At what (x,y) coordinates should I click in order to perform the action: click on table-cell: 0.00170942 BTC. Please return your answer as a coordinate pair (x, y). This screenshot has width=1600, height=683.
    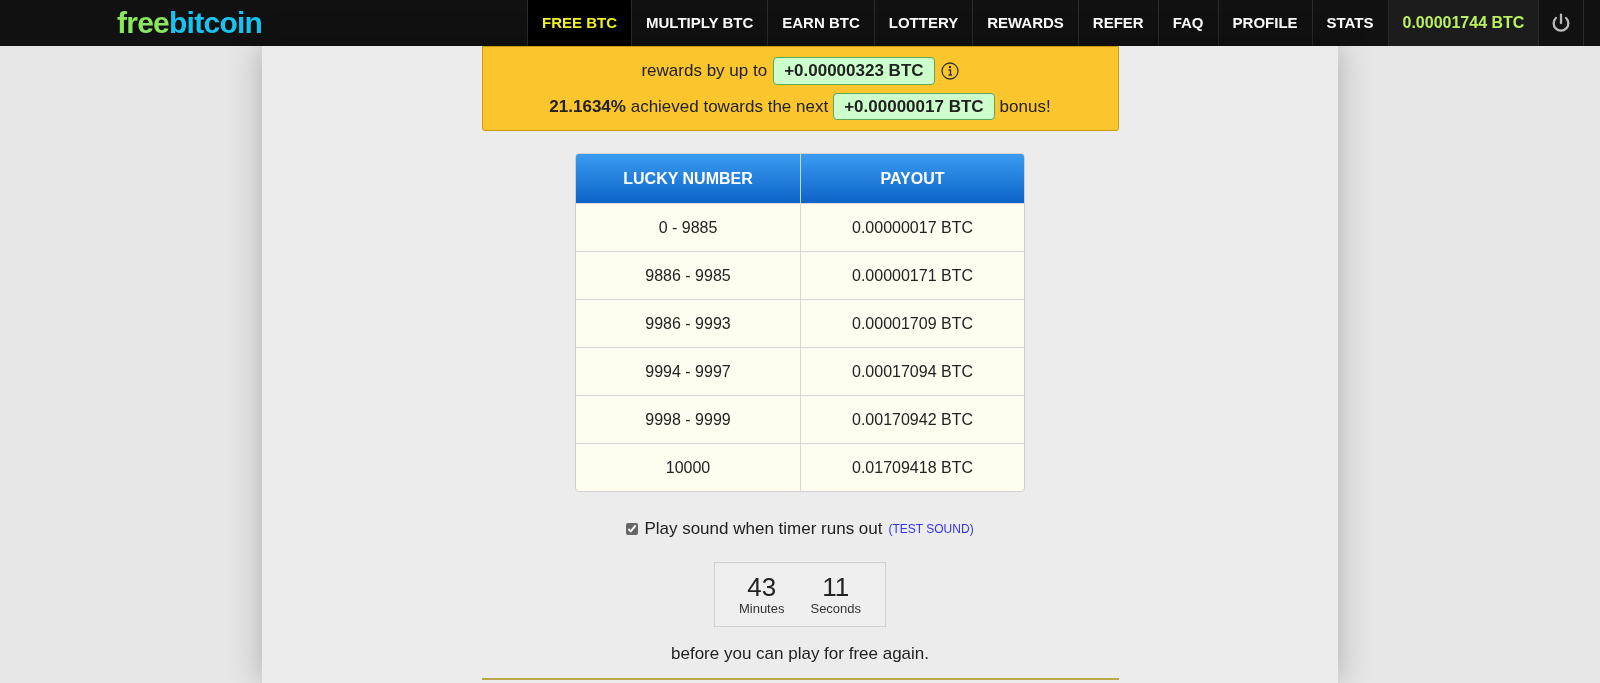
    Looking at the image, I should click on (912, 419).